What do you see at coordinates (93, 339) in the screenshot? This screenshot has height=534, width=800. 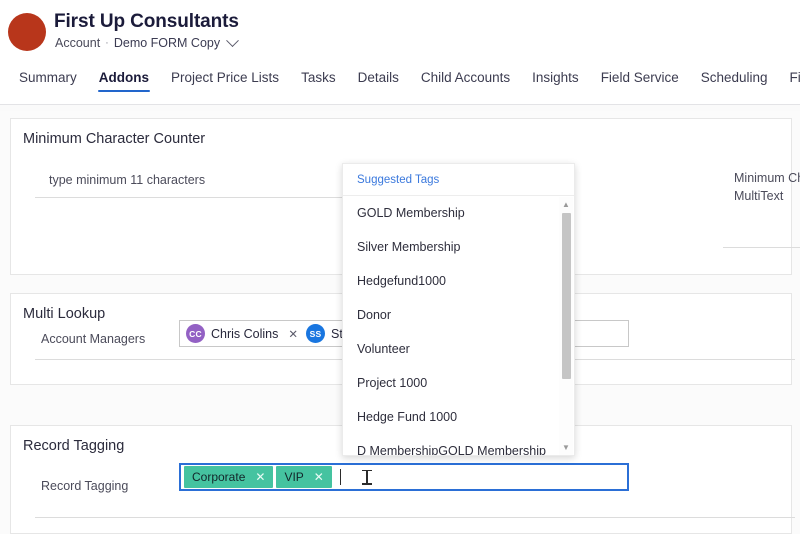 I see `field-label-account-managers: Account Managers` at bounding box center [93, 339].